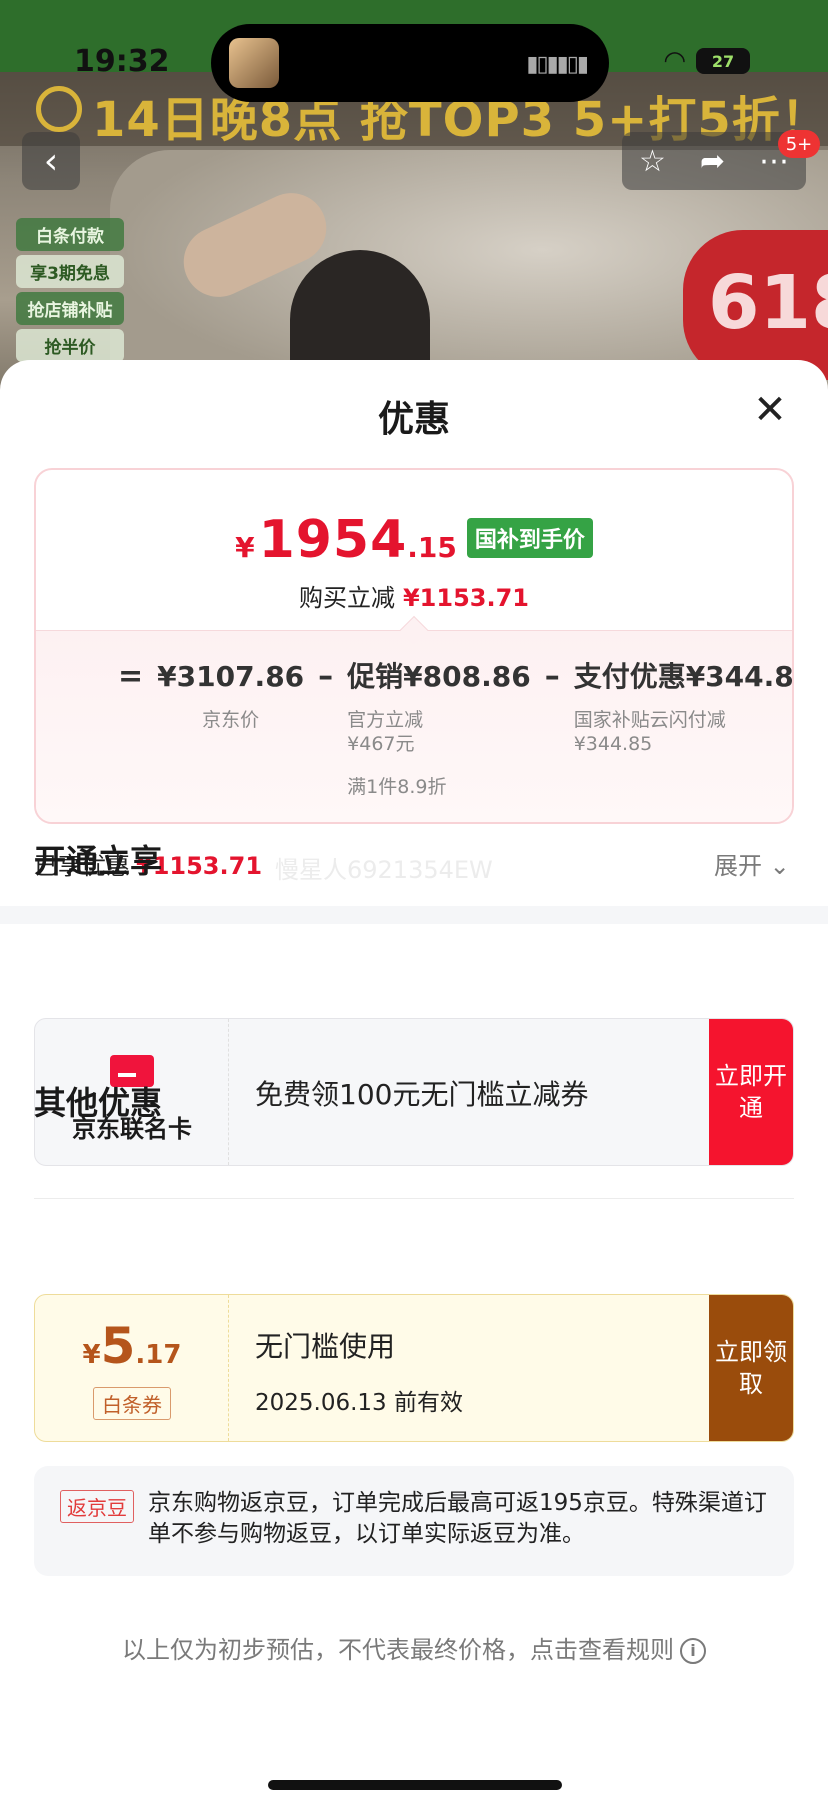 The image size is (828, 1796). I want to click on bean-rebate-tag: 返京豆, so click(97, 1506).